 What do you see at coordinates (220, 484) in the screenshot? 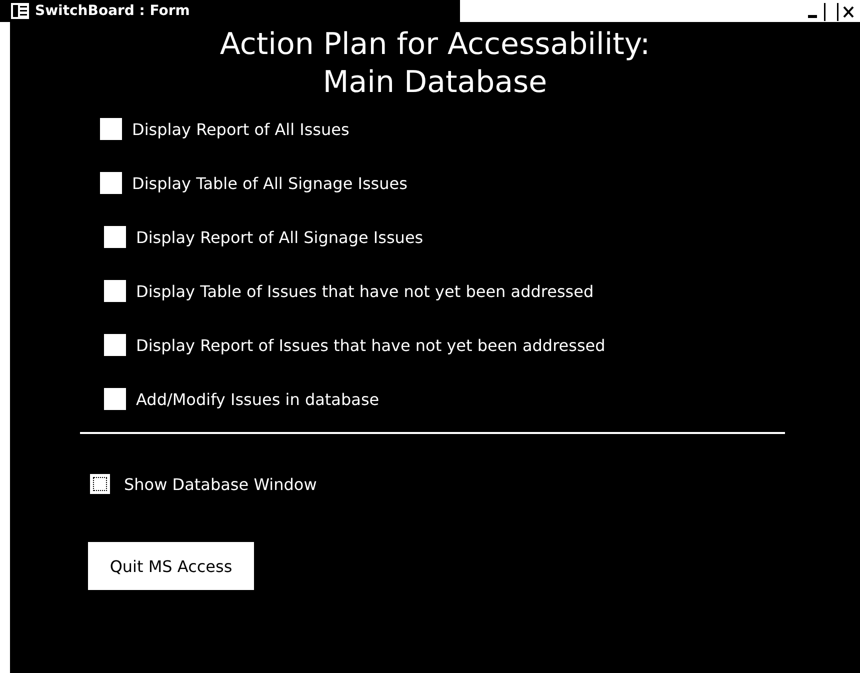
I see `checkbox-label: Show Database Window` at bounding box center [220, 484].